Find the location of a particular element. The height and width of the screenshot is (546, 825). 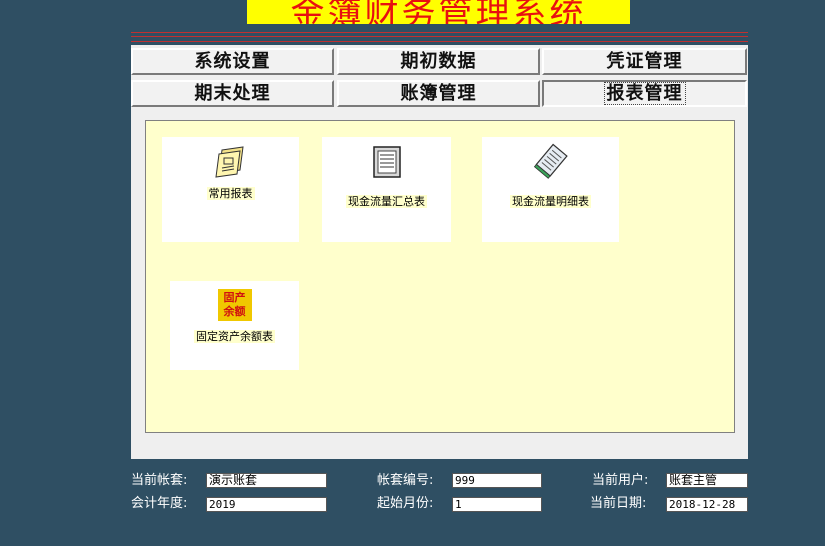

account-no-field: 999 is located at coordinates (497, 480).